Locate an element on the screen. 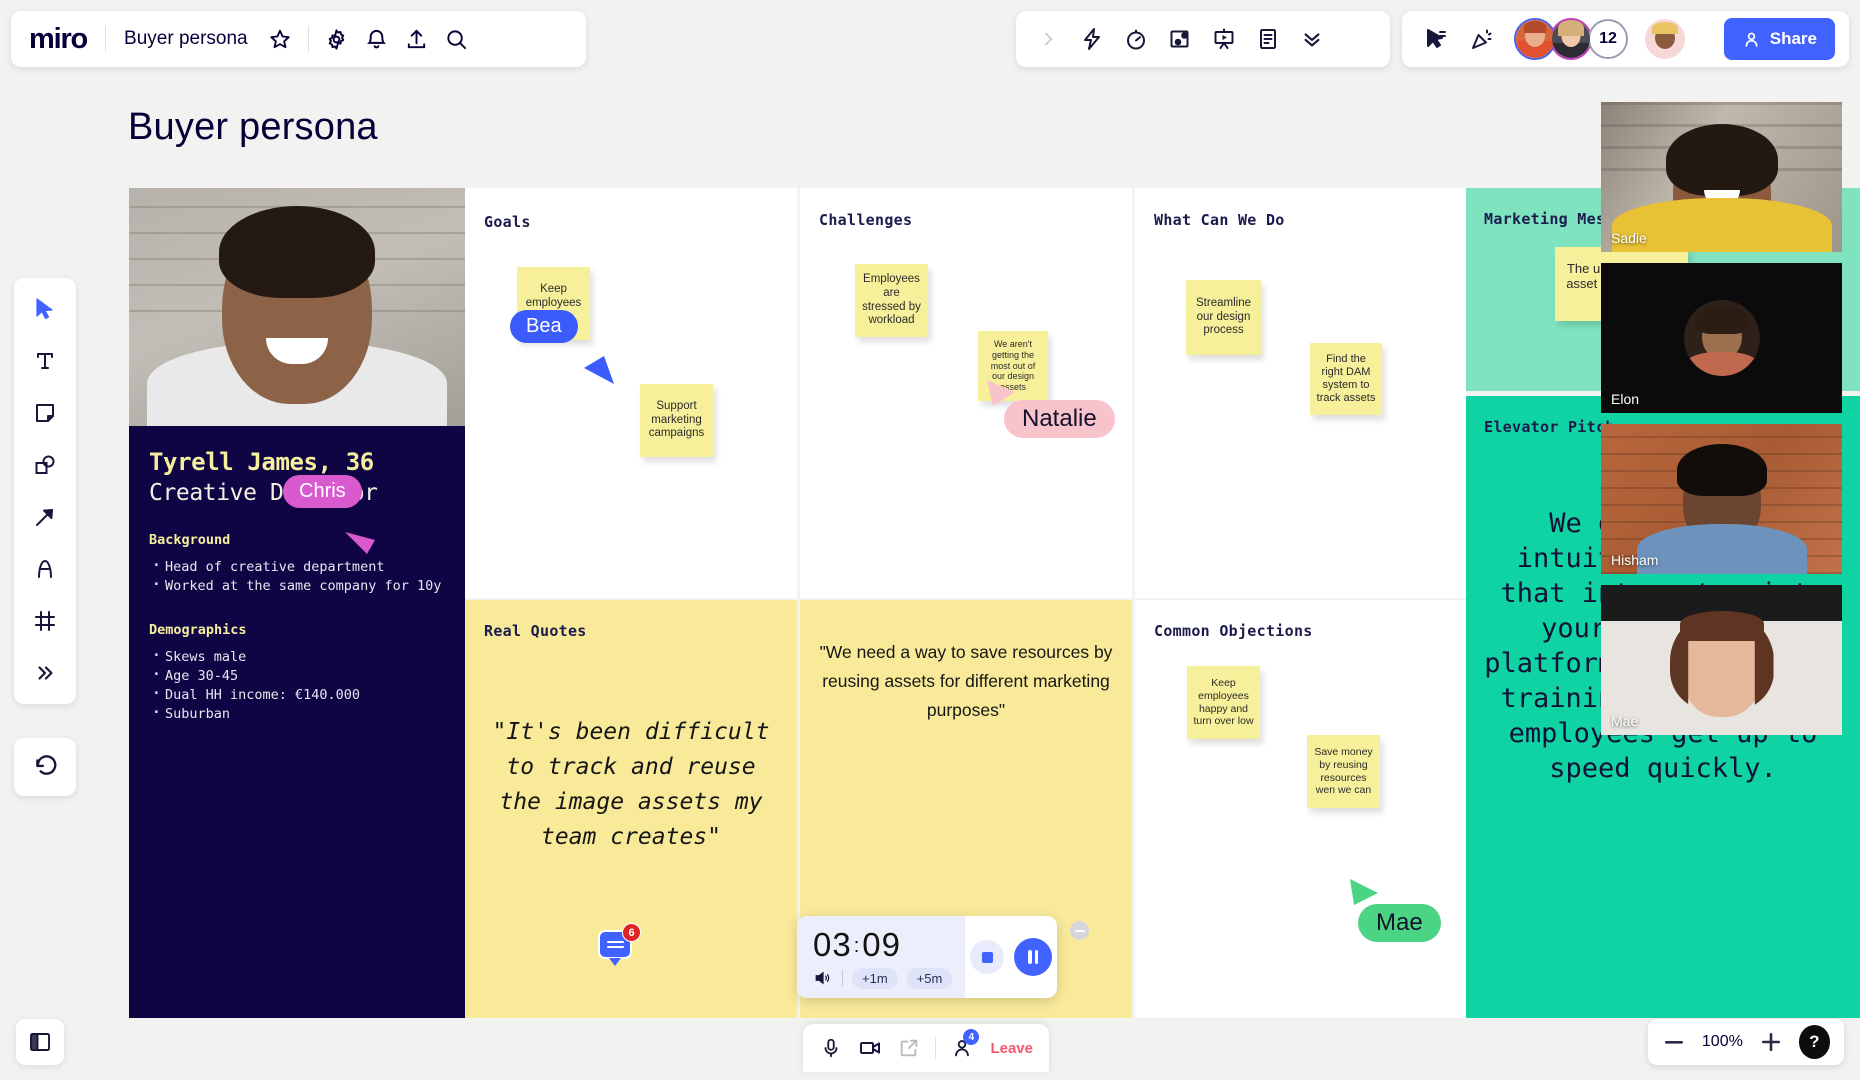 The width and height of the screenshot is (1860, 1080). collaborator-count: 12 is located at coordinates (1608, 39).